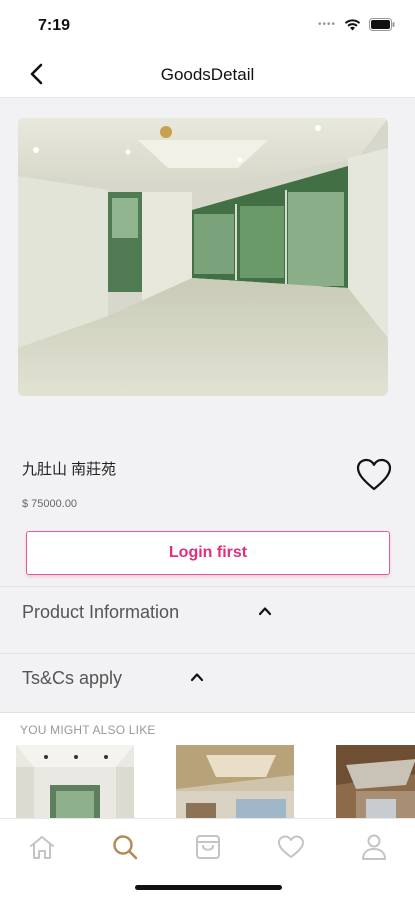 The width and height of the screenshot is (415, 900). Describe the element at coordinates (207, 619) in the screenshot. I see `product-information-section: Product Information` at that location.